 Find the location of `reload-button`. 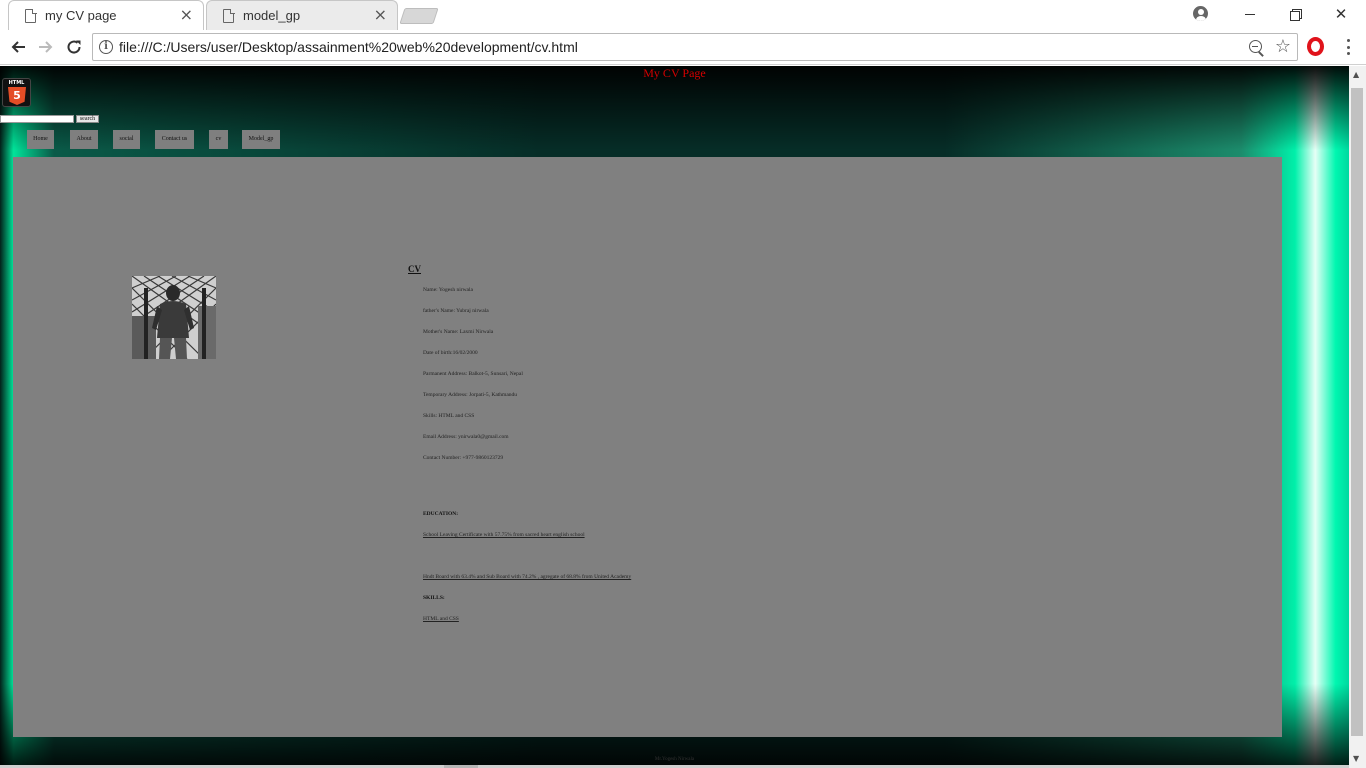

reload-button is located at coordinates (74, 47).